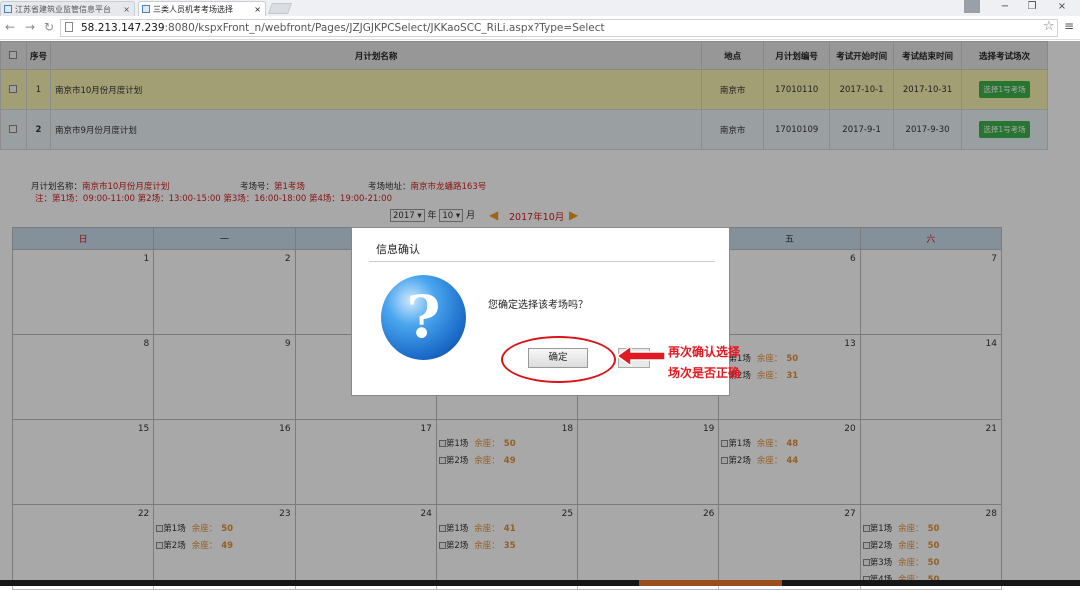 The height and width of the screenshot is (590, 1080). I want to click on browser-tab-2: 三类人员机考考场选择 ×, so click(202, 8).